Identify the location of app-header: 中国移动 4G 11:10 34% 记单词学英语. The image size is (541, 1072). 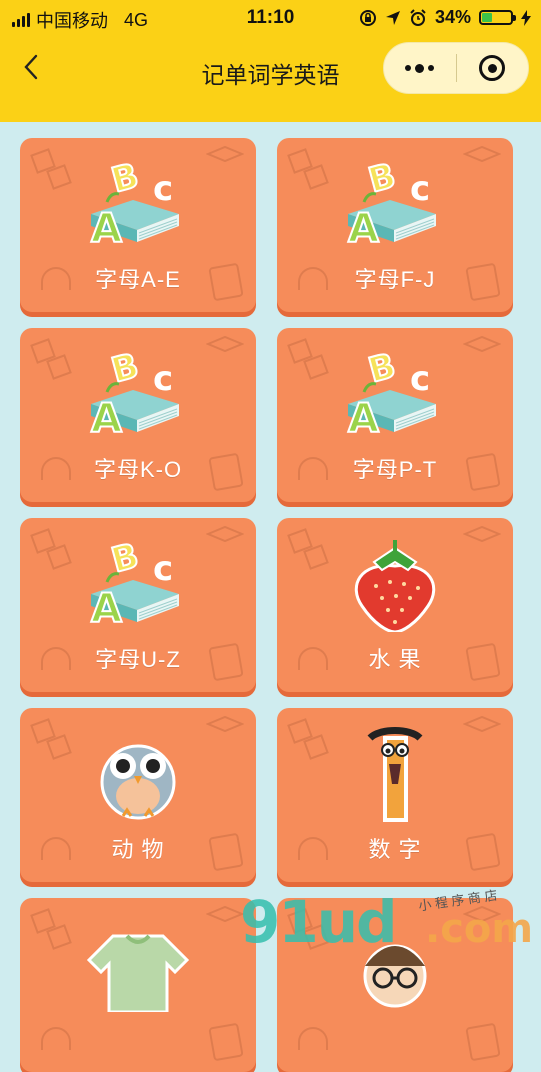
(270, 61).